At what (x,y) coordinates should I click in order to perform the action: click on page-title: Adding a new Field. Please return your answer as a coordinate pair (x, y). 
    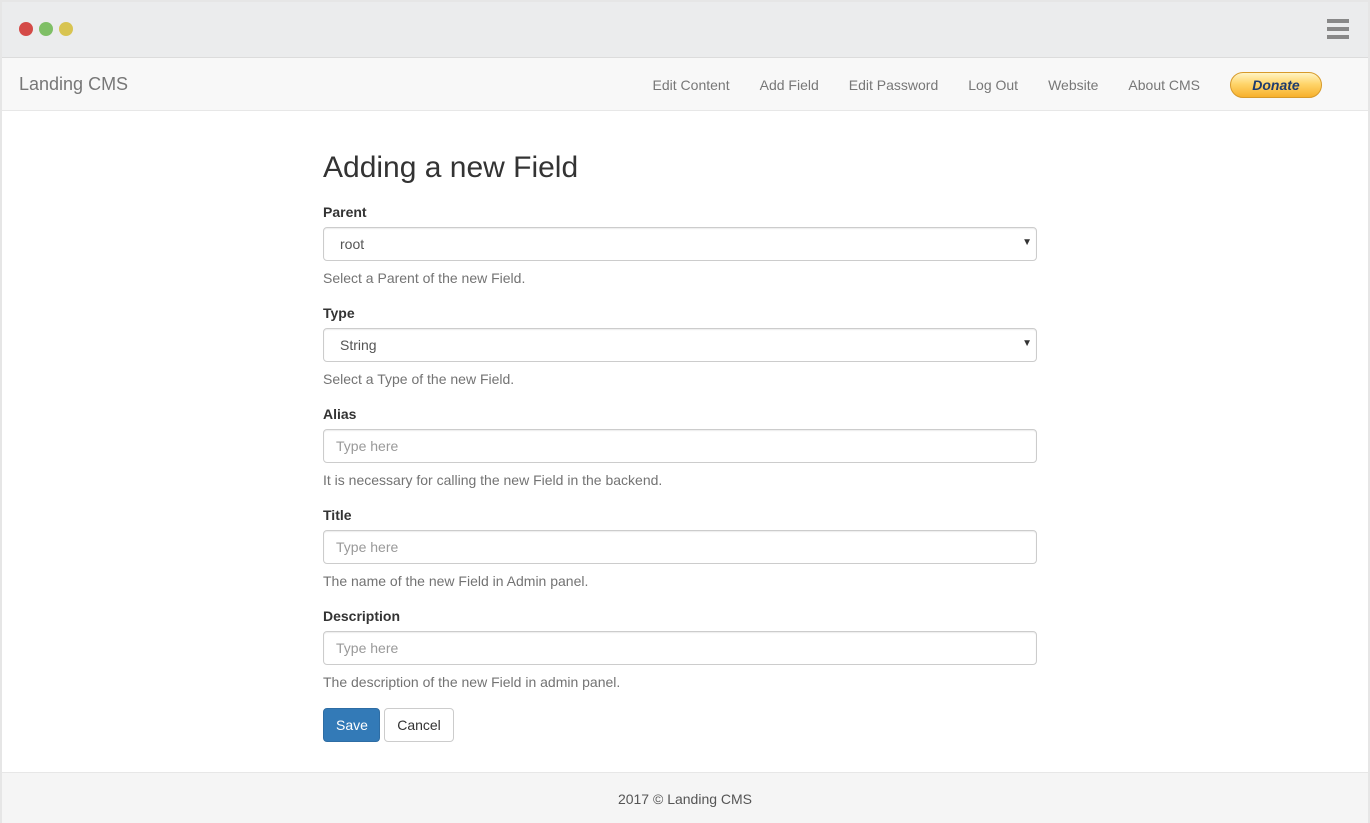
    Looking at the image, I should click on (451, 167).